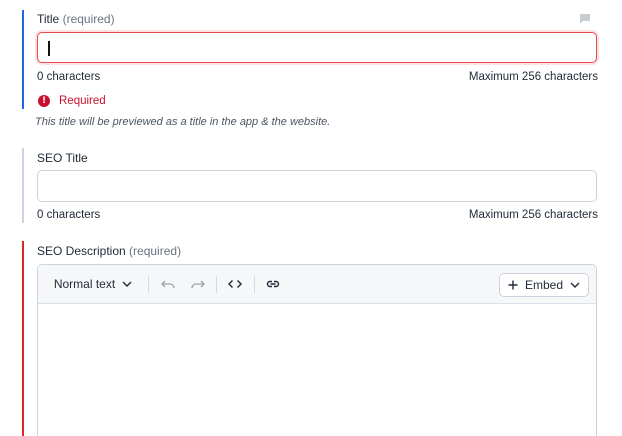  I want to click on redo-button, so click(198, 284).